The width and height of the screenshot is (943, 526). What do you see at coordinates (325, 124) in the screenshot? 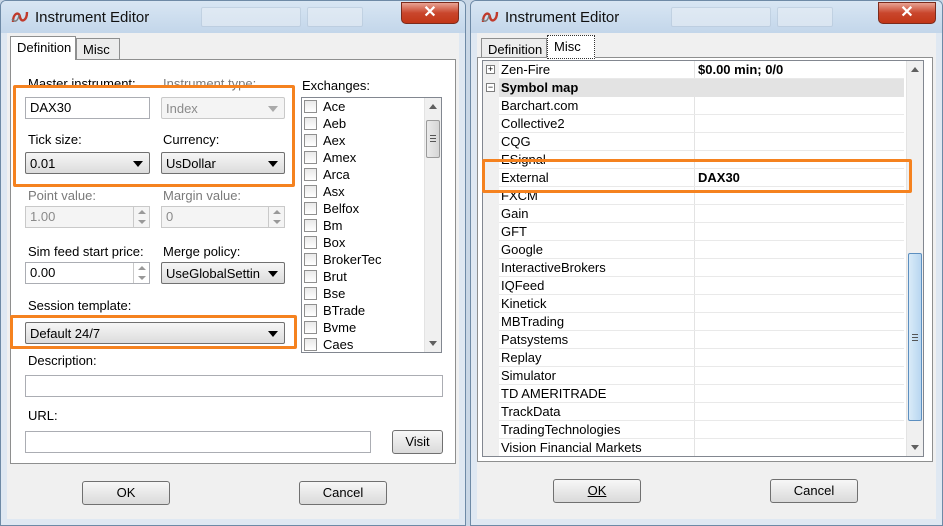
I see `exchange-item: Aeb` at bounding box center [325, 124].